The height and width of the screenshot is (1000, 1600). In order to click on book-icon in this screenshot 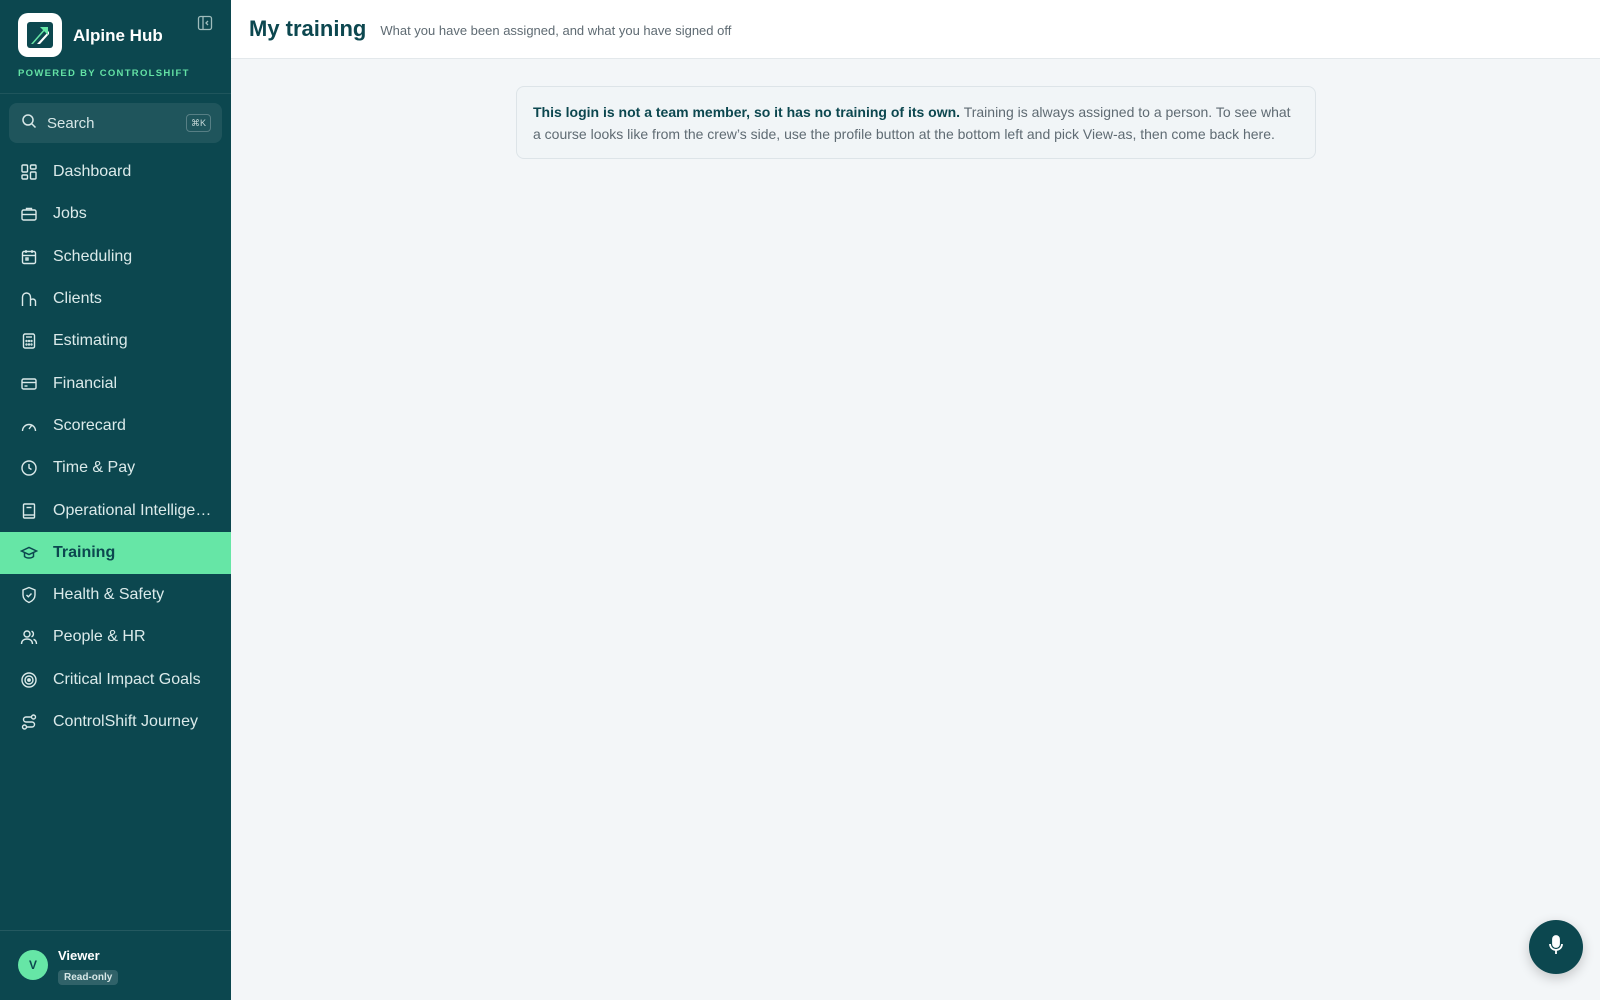, I will do `click(29, 511)`.